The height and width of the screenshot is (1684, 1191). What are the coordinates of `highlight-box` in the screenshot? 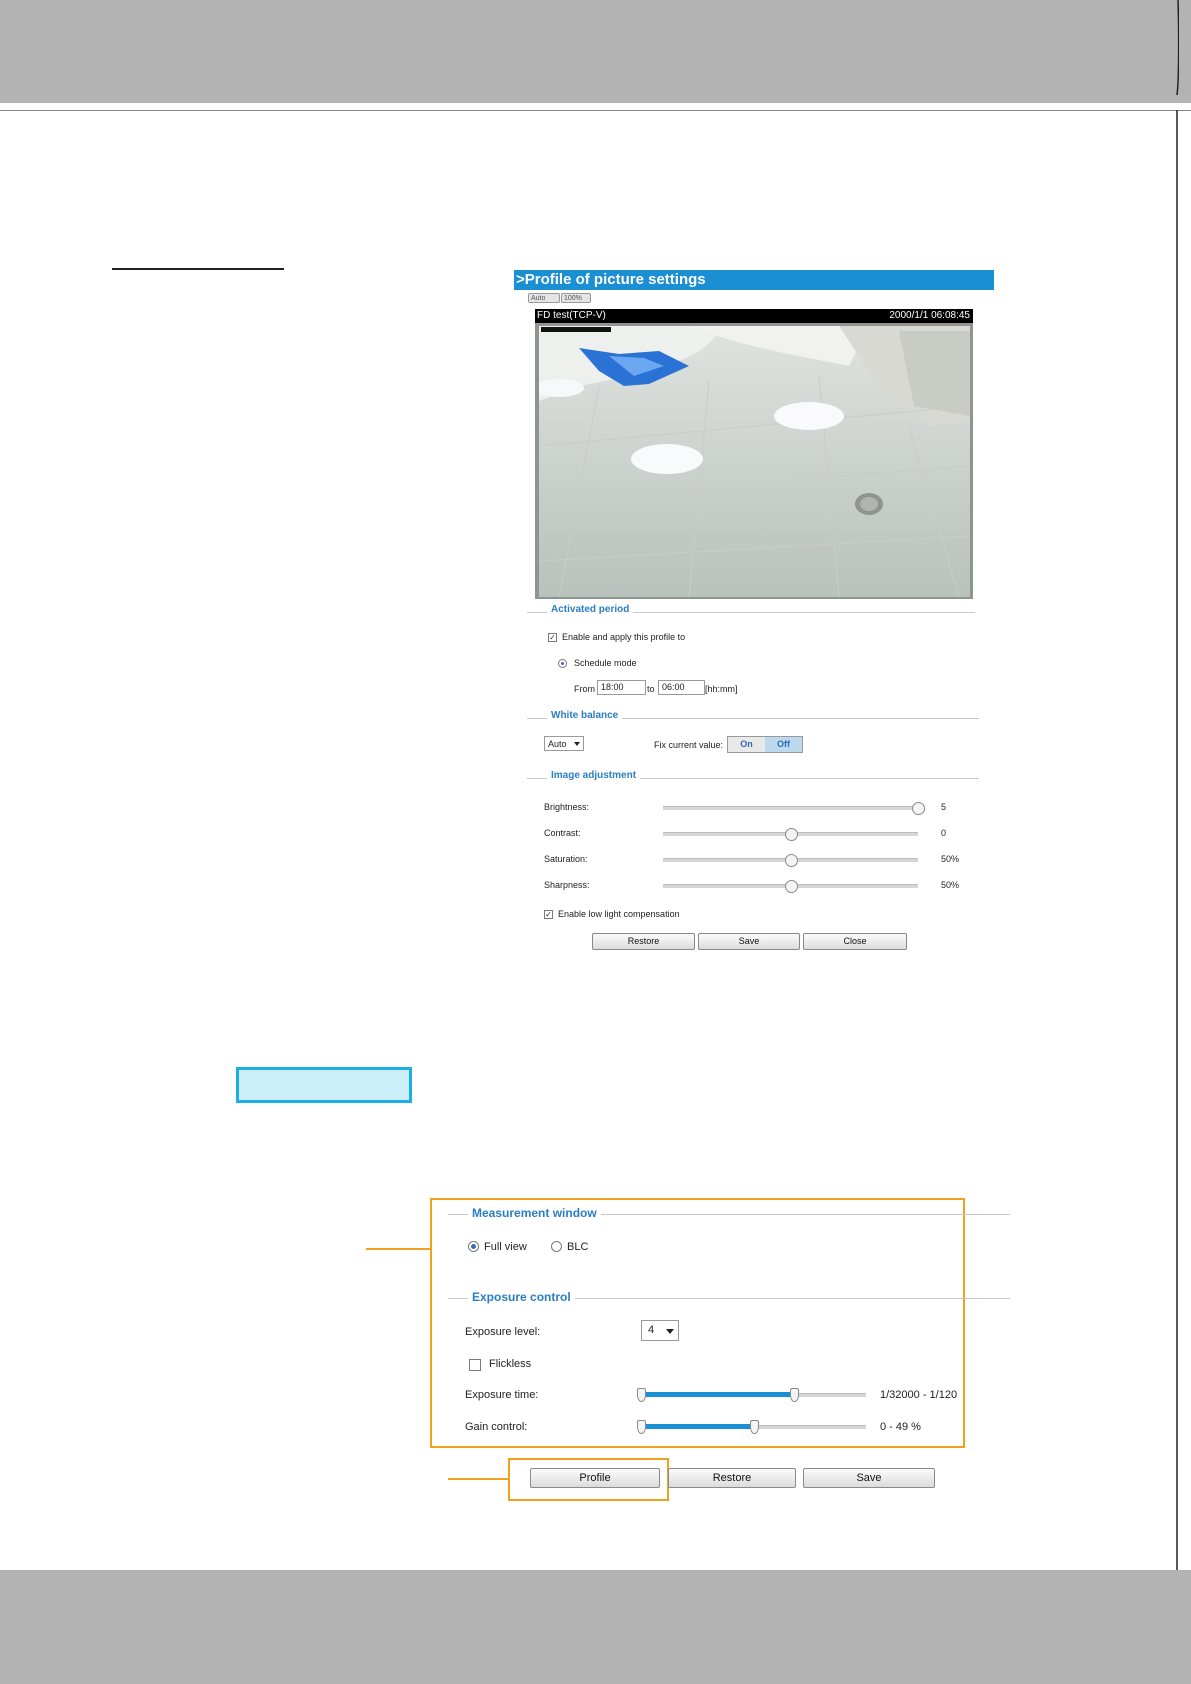 It's located at (324, 1085).